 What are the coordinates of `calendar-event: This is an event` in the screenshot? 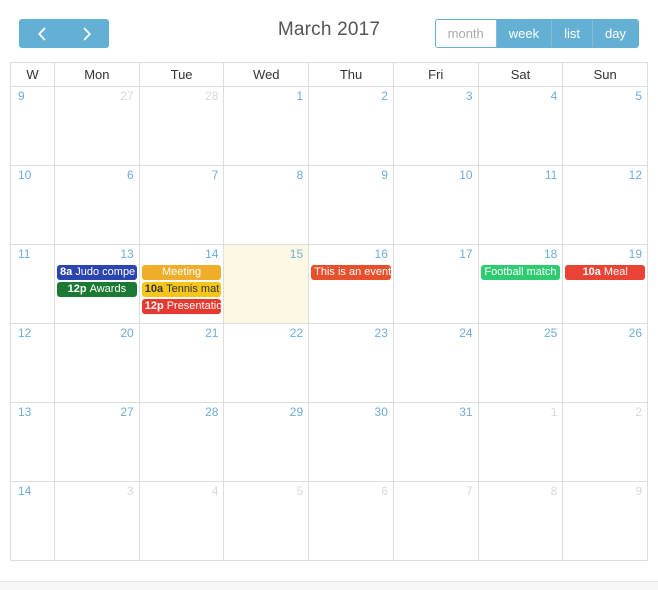 It's located at (351, 272).